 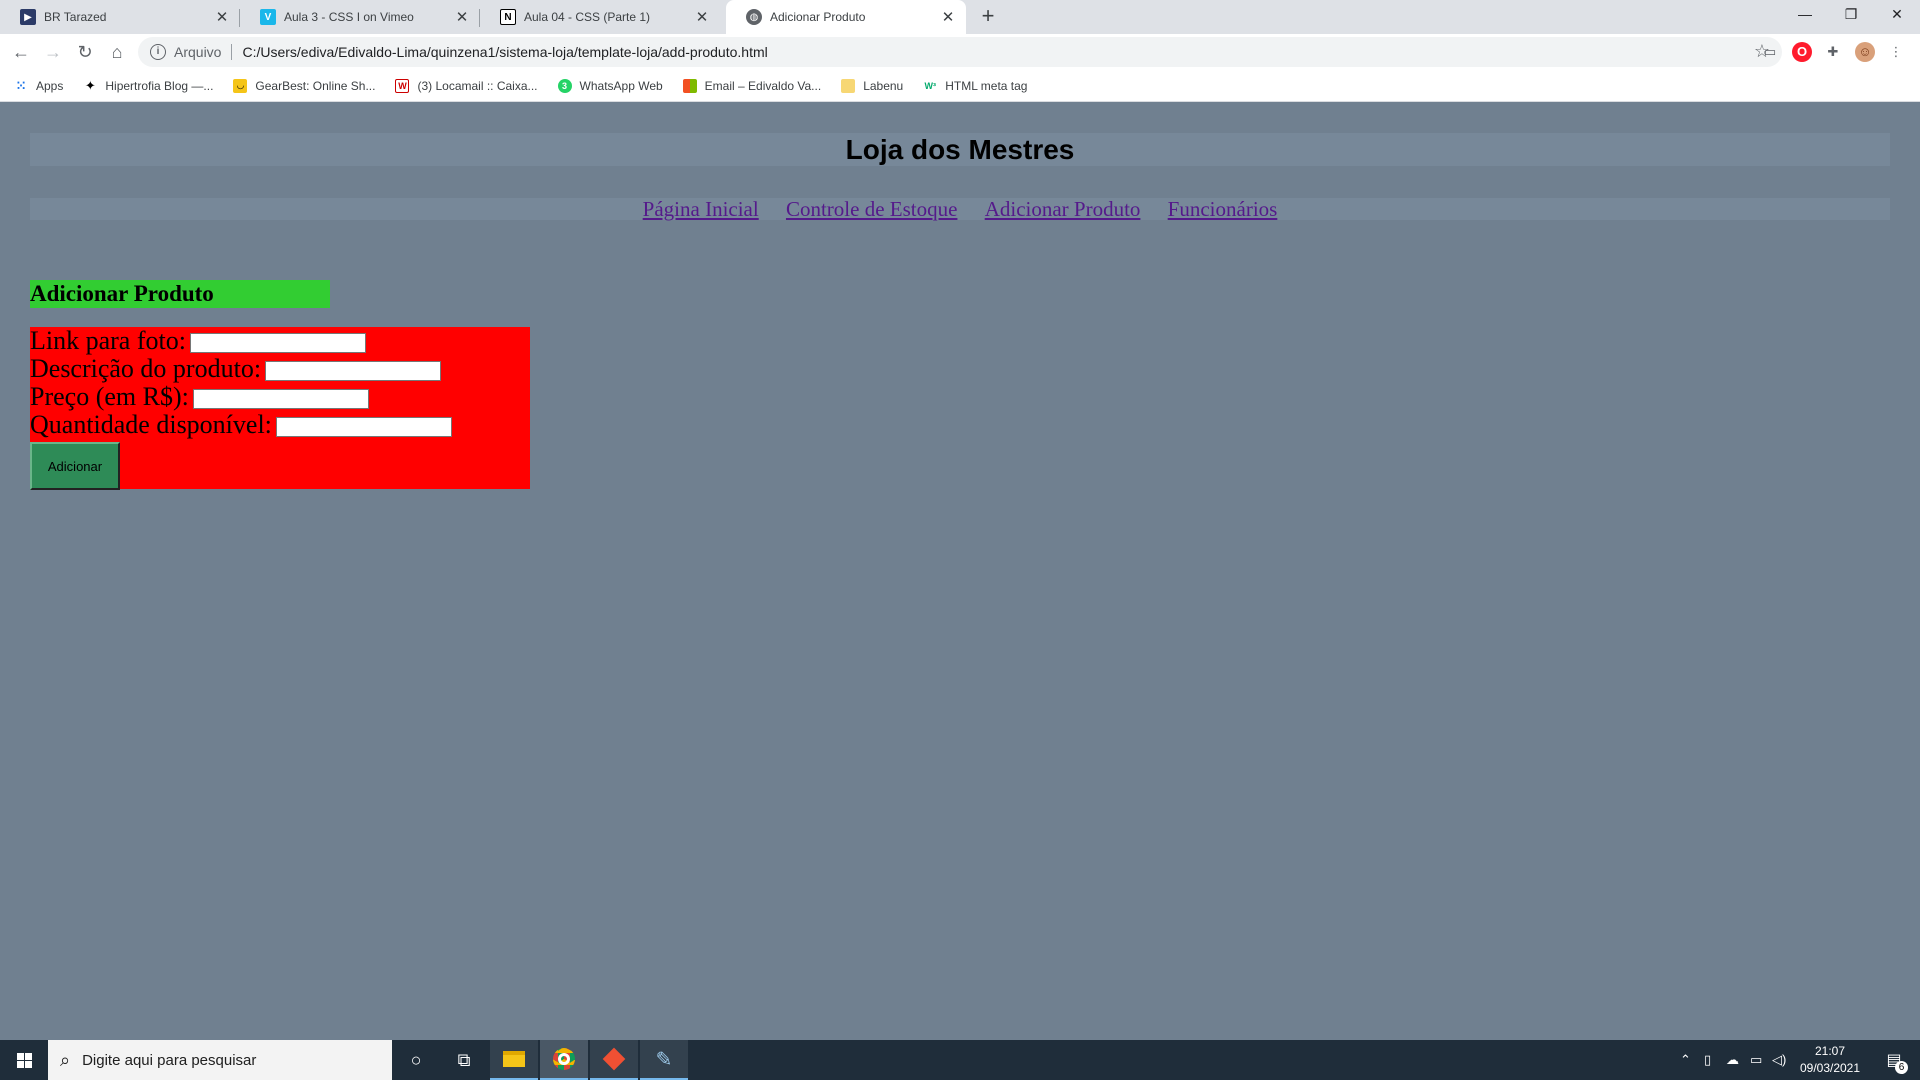 What do you see at coordinates (1896, 52) in the screenshot?
I see `menu-kebab-icon: ⋮` at bounding box center [1896, 52].